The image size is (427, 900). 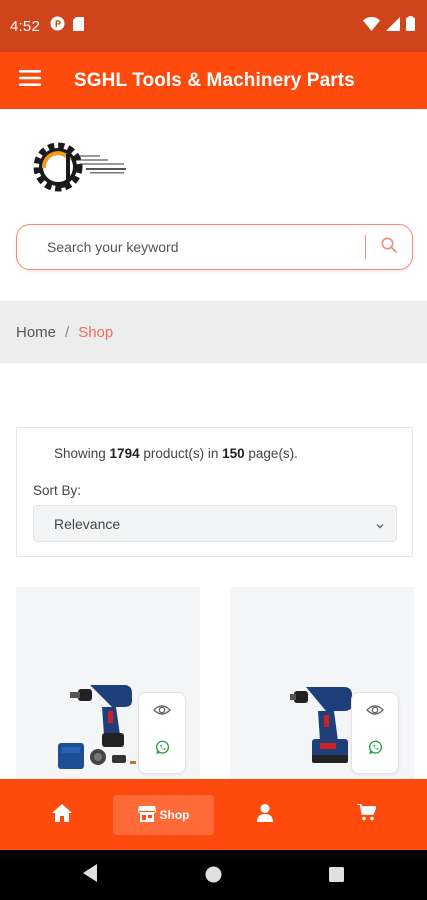 I want to click on back-icon, so click(x=90, y=875).